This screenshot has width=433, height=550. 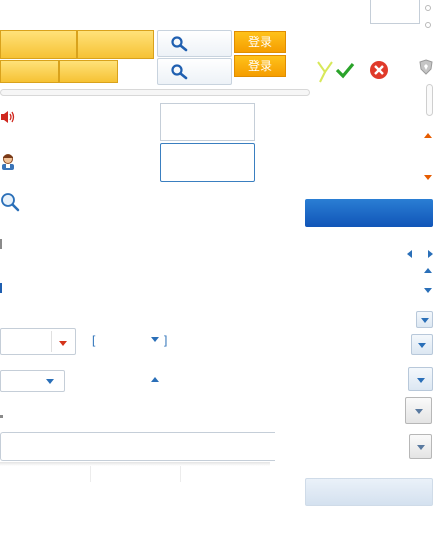 I want to click on input-field, so click(x=207, y=122).